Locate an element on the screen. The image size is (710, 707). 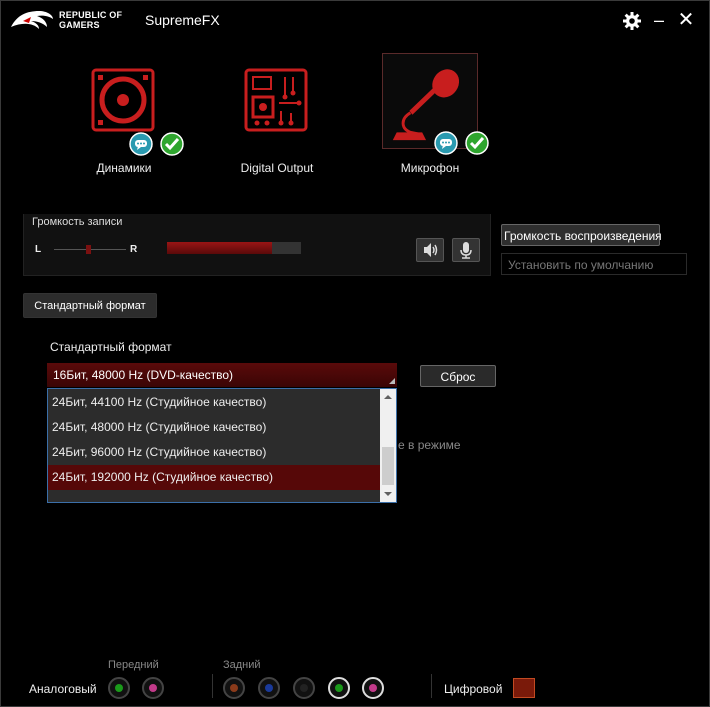
front-jack-pink is located at coordinates (153, 688).